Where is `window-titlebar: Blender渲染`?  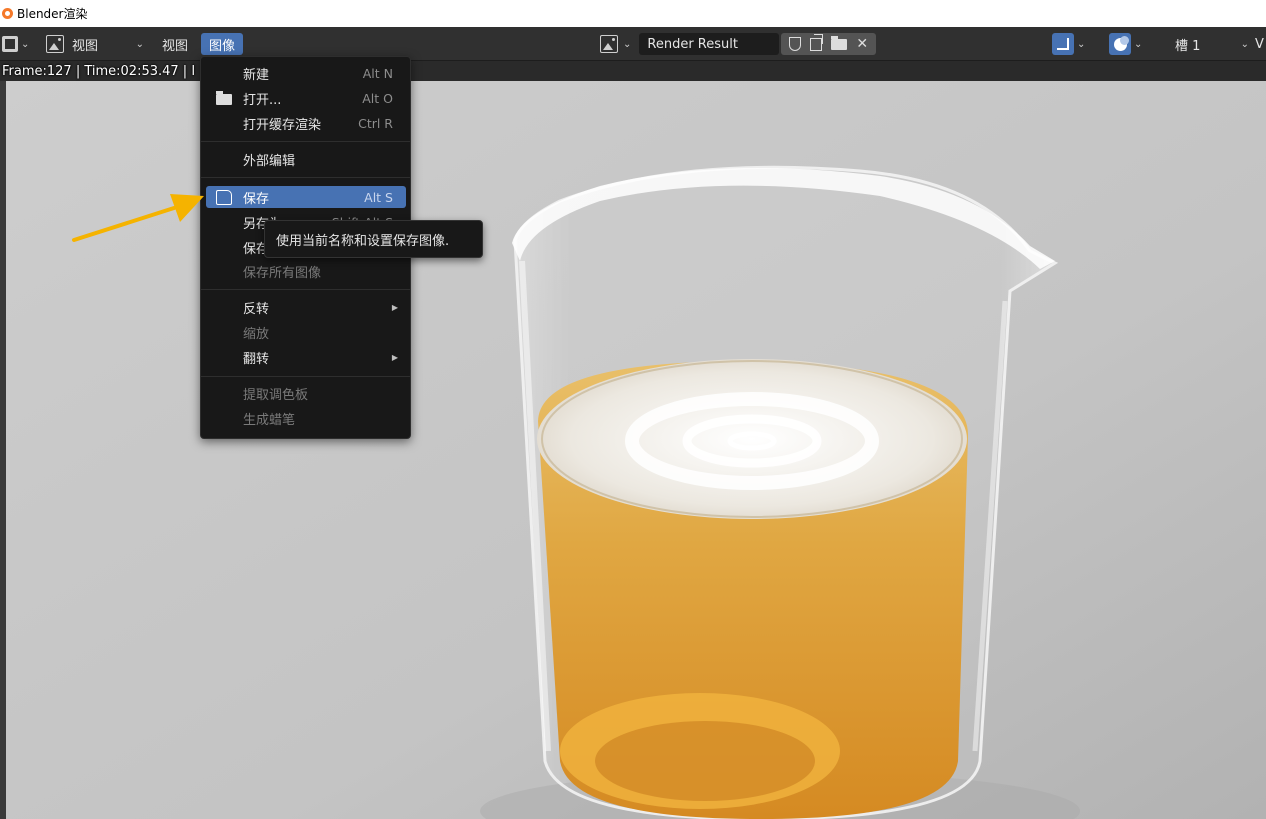 window-titlebar: Blender渲染 is located at coordinates (633, 13).